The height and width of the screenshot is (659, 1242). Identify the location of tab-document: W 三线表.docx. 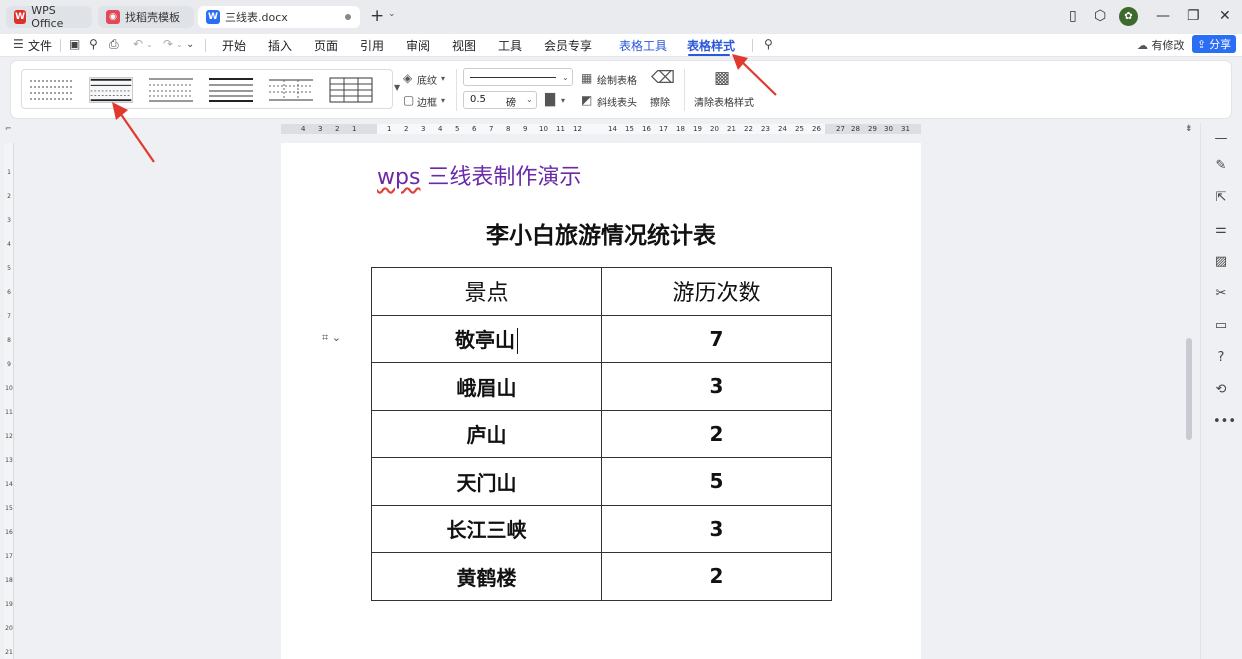
(279, 17).